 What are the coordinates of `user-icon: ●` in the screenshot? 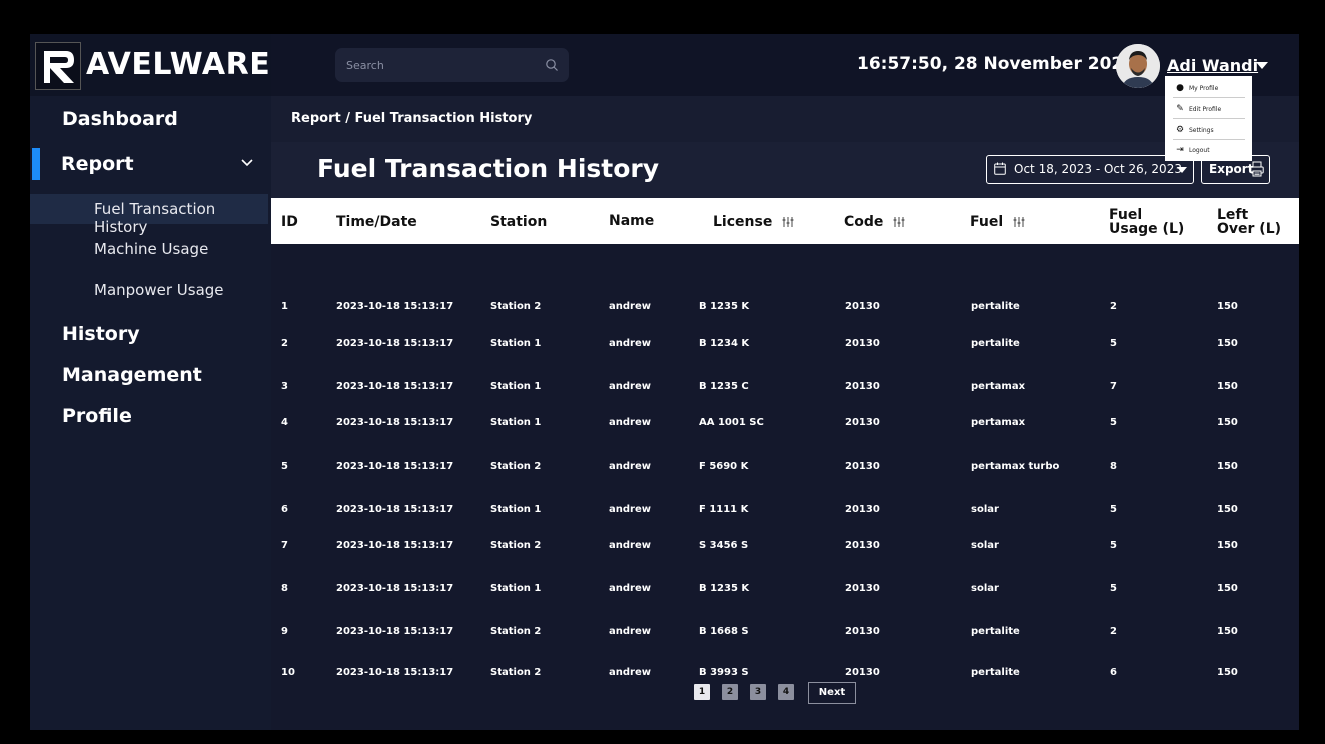 It's located at (1180, 88).